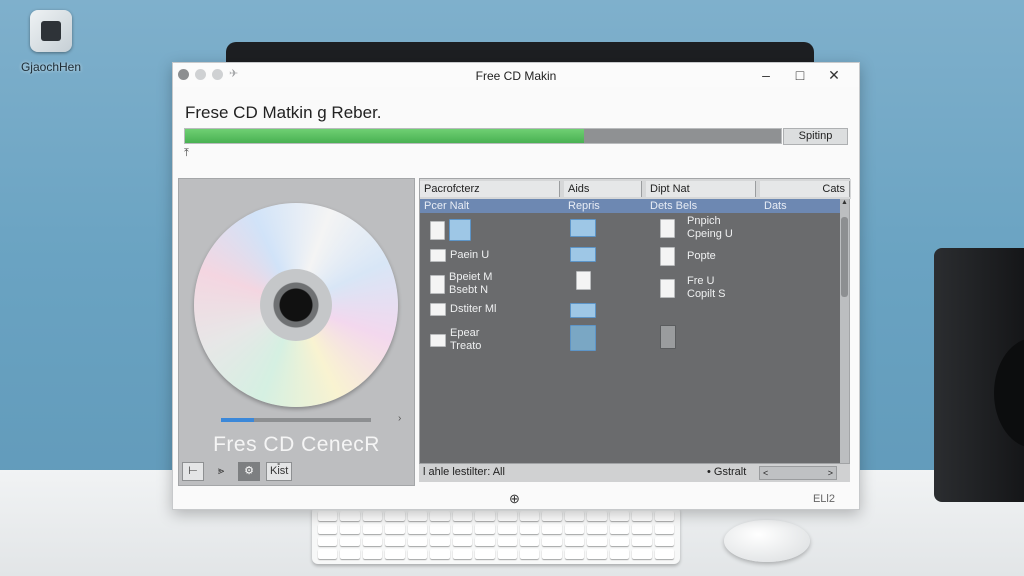 The width and height of the screenshot is (1024, 576). What do you see at coordinates (775, 206) in the screenshot?
I see `selected-cell-dats: Dats` at bounding box center [775, 206].